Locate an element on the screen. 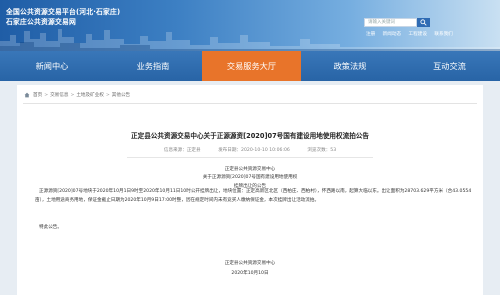 The width and height of the screenshot is (500, 295). breadcrumb-trading-info: 交易信息 is located at coordinates (59, 95).